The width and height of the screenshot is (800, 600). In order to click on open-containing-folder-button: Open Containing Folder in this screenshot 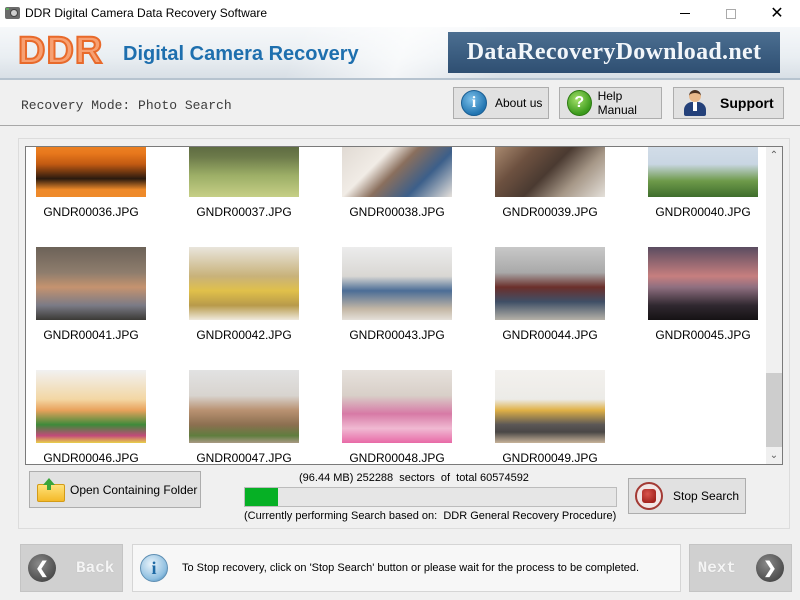, I will do `click(115, 489)`.